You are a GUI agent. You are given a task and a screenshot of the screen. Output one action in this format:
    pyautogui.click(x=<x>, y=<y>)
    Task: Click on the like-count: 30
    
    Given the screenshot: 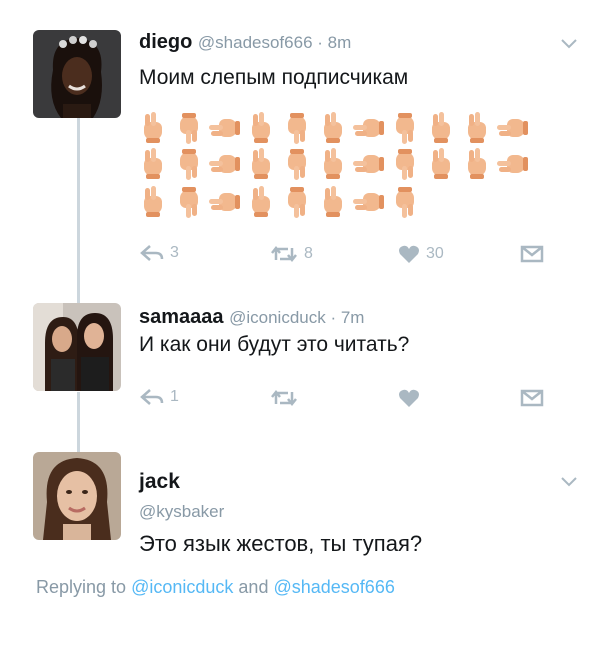 What is the action you would take?
    pyautogui.click(x=435, y=253)
    